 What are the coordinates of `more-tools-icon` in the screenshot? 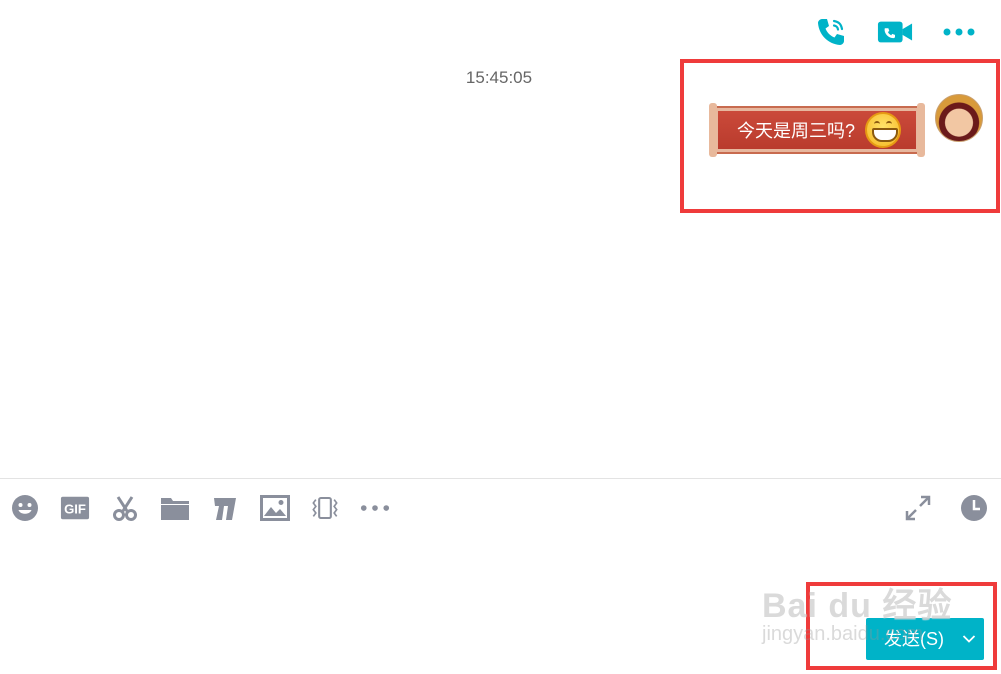 It's located at (375, 508).